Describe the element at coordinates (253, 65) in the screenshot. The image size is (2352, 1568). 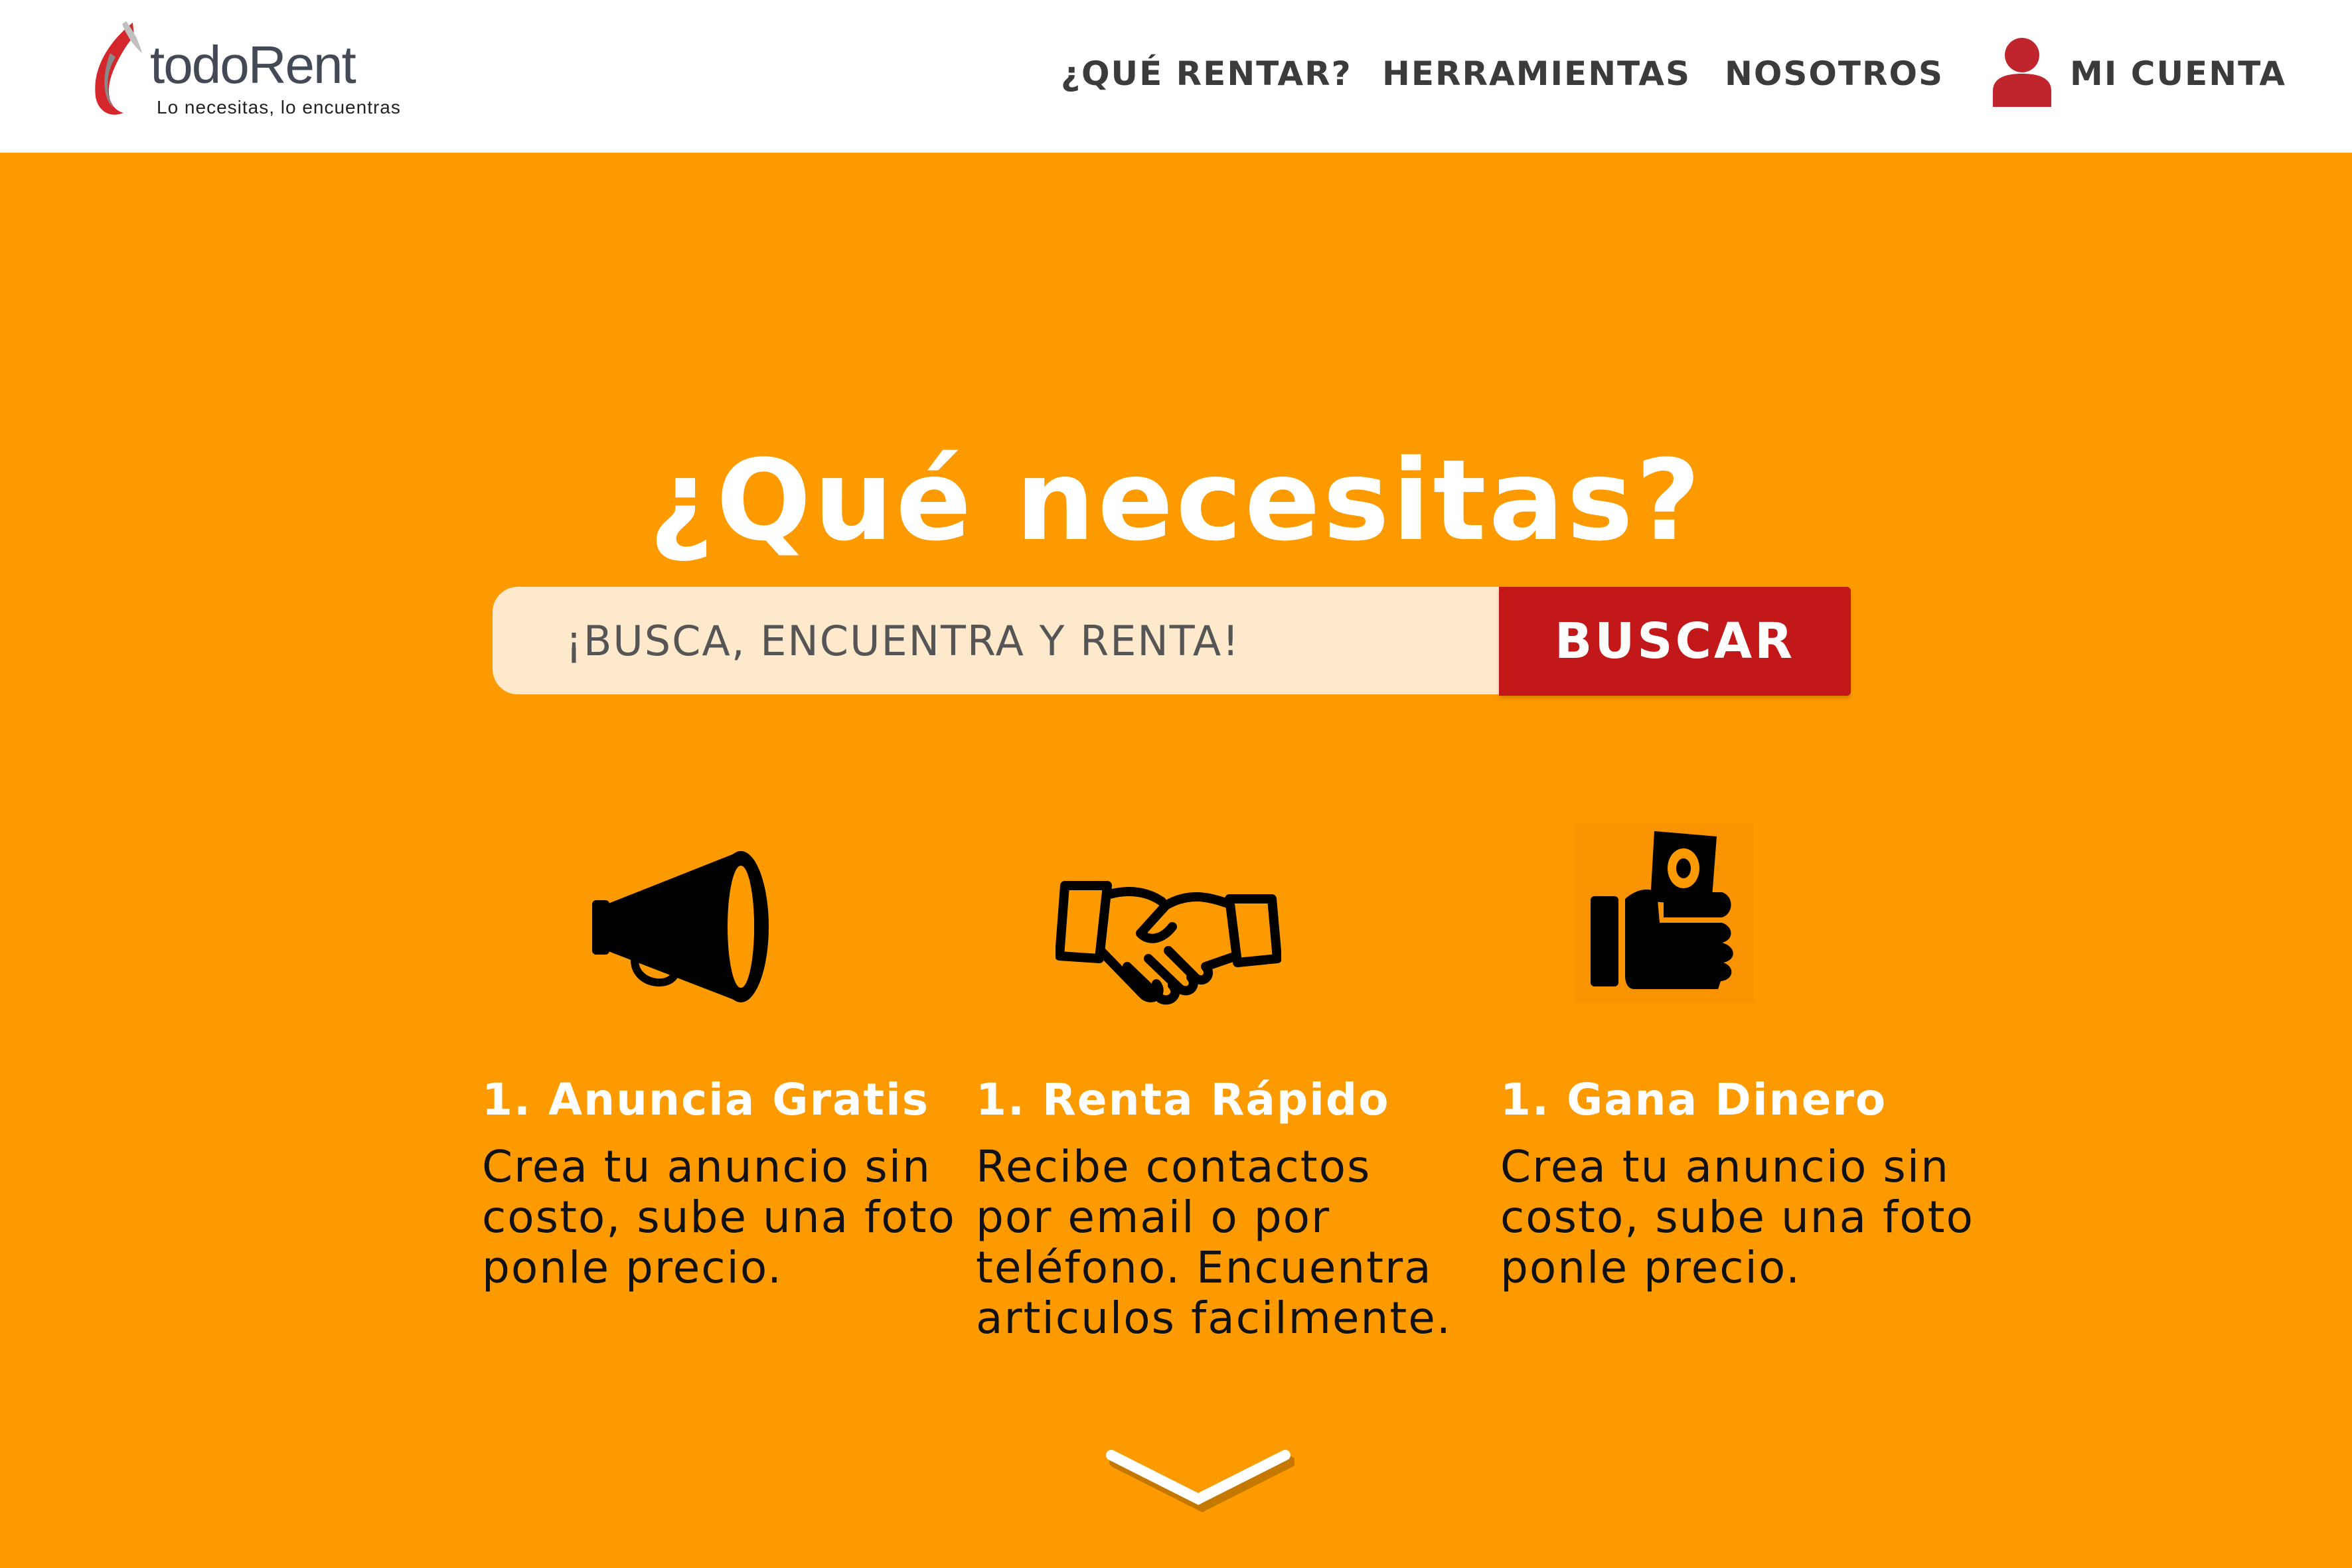
I see `brand-name: todoRent` at that location.